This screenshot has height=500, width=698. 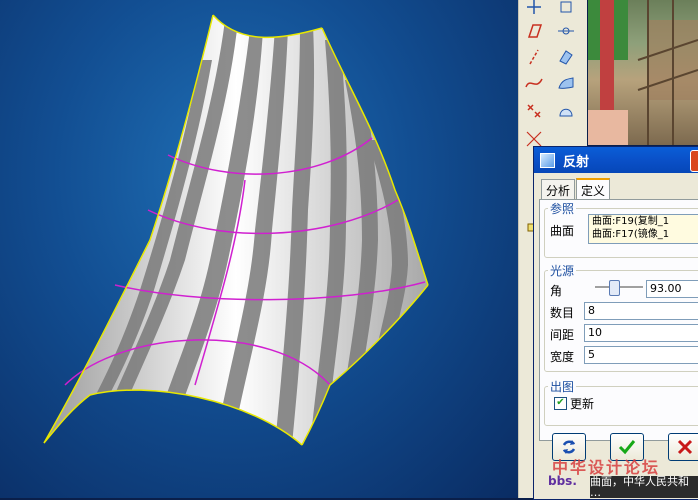 I want to click on angle-label: 角, so click(x=556, y=291).